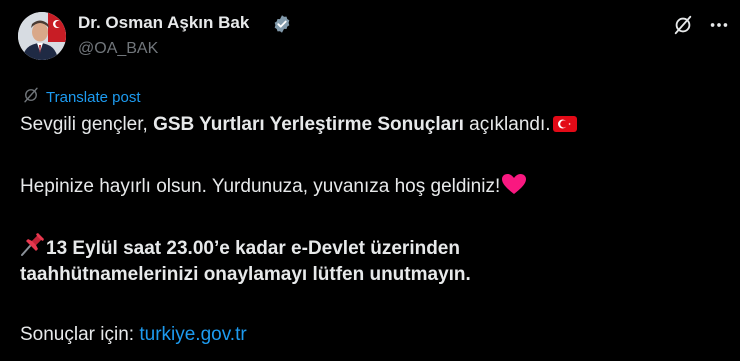 This screenshot has width=740, height=361. I want to click on results-link: turkiye.gov.tr, so click(192, 334).